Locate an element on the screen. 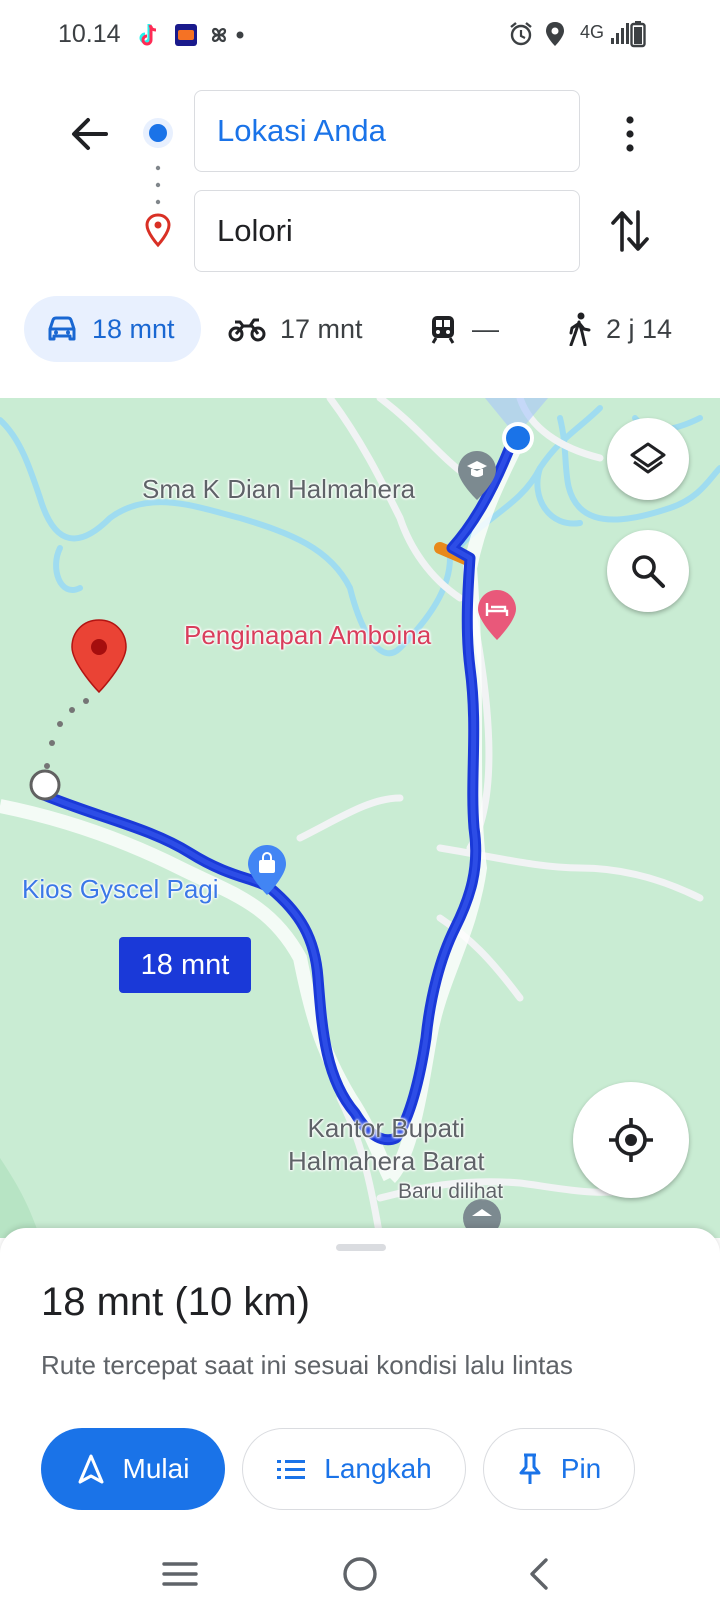 The width and height of the screenshot is (720, 1612). list-icon is located at coordinates (291, 1469).